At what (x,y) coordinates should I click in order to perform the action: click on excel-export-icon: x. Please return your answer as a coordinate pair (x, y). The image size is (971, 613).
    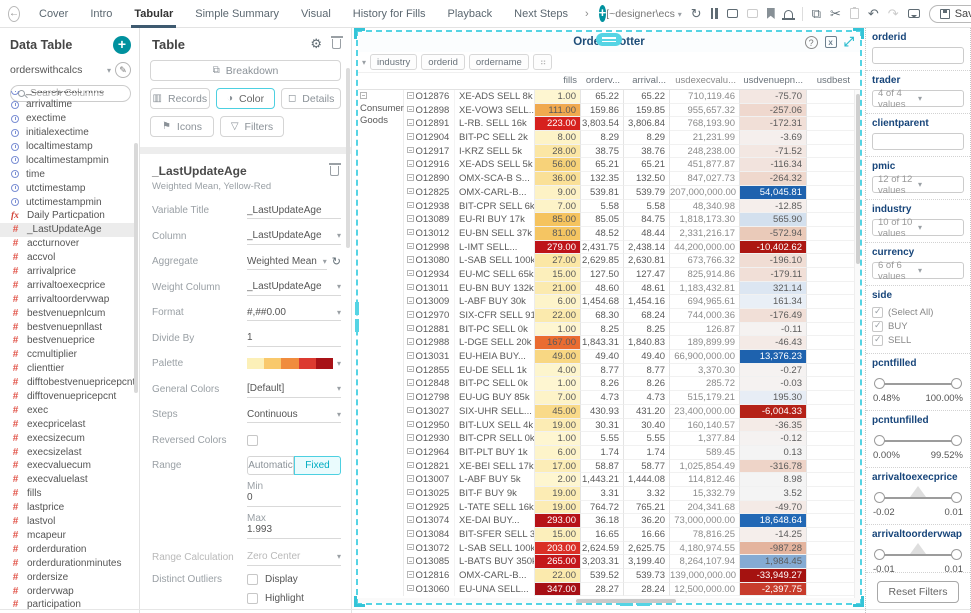
    Looking at the image, I should click on (830, 42).